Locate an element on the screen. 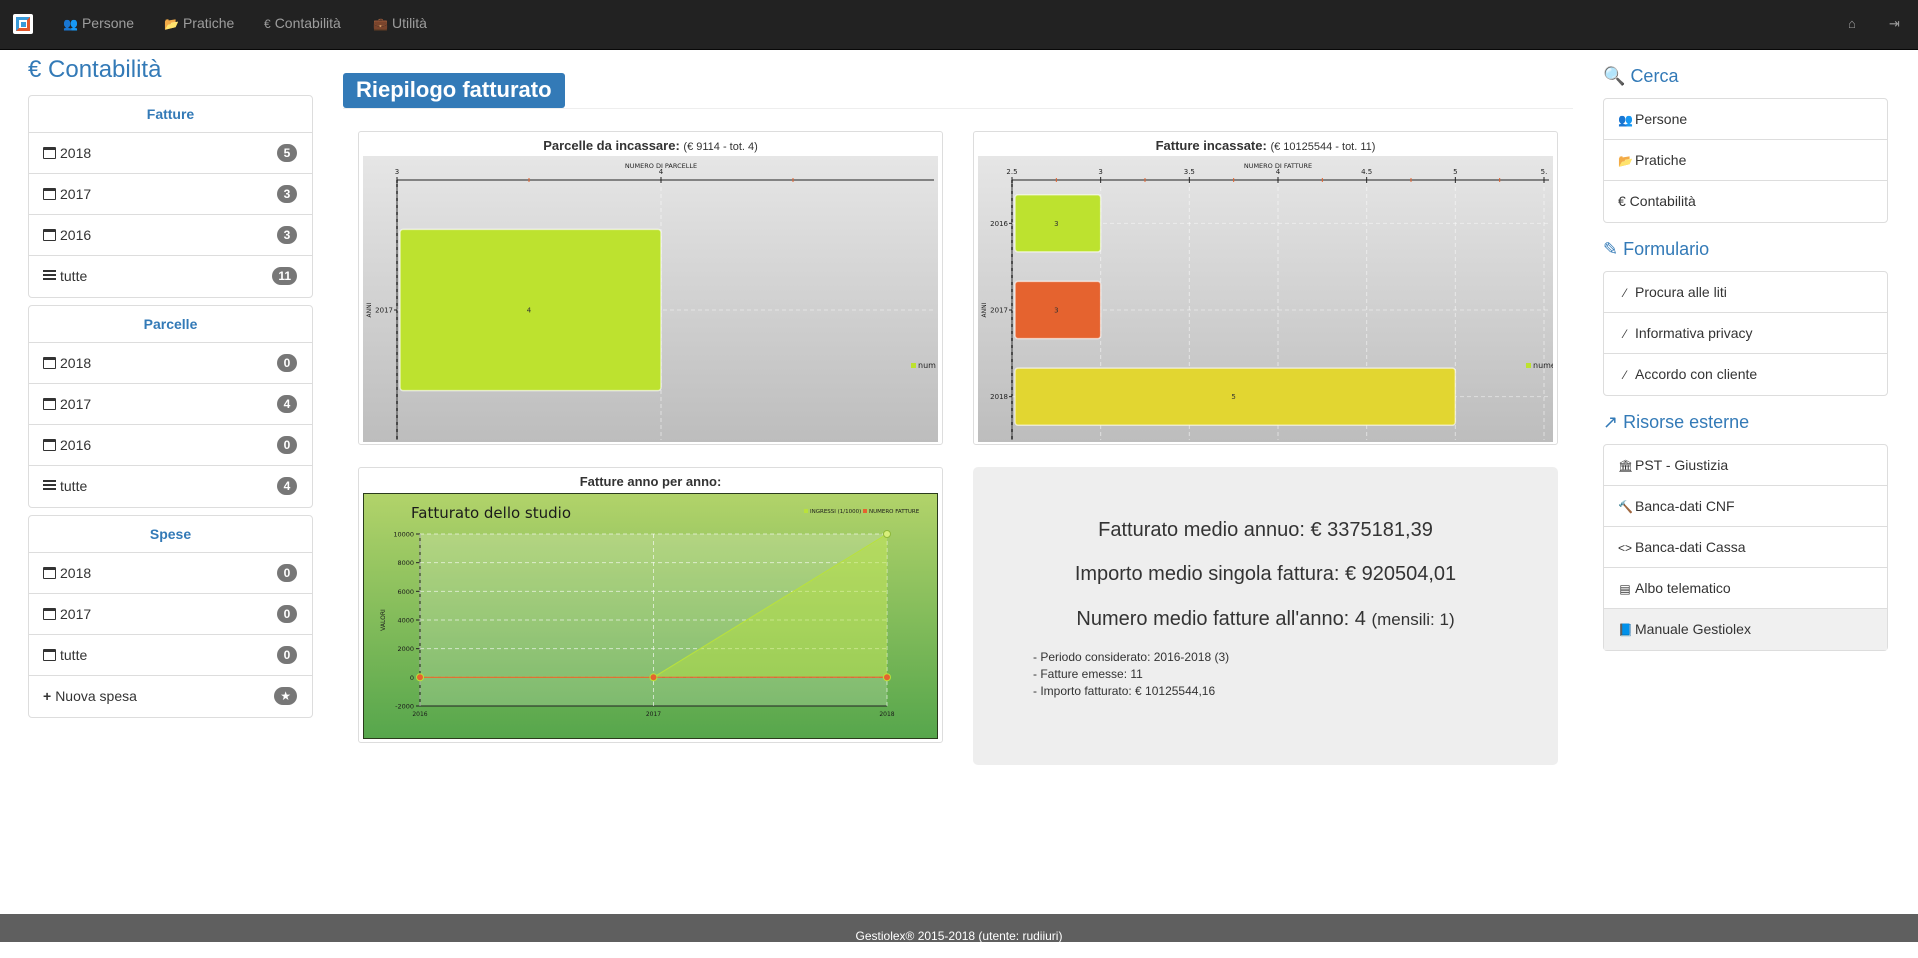  chart-title: Parcelle da incassare: is located at coordinates (611, 145).